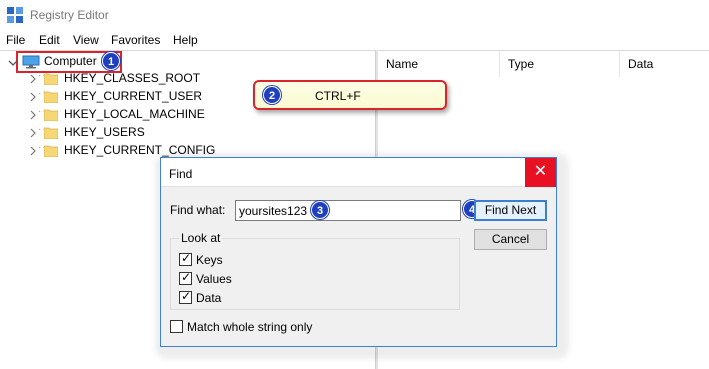 The height and width of the screenshot is (369, 709). I want to click on menu-favorites: Favorites, so click(135, 40).